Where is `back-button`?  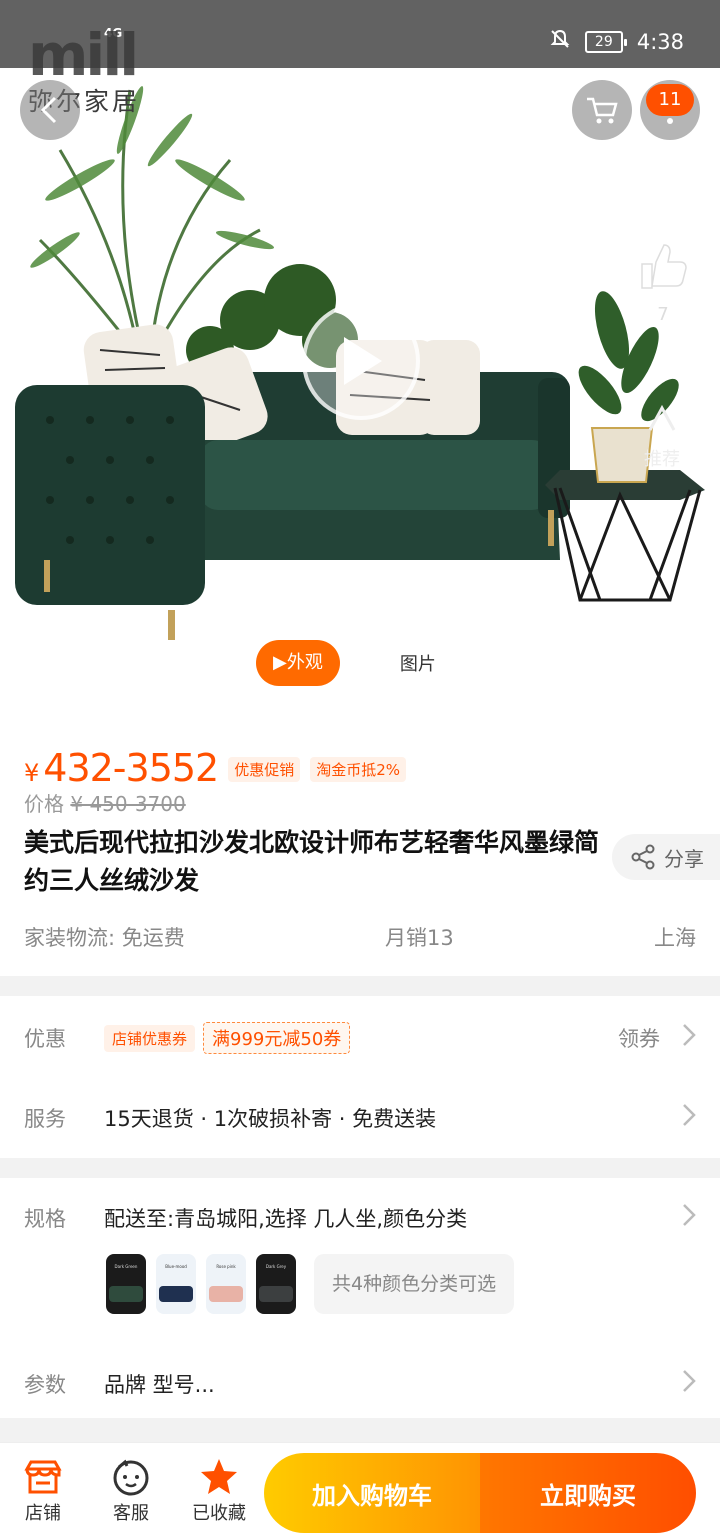 back-button is located at coordinates (50, 110).